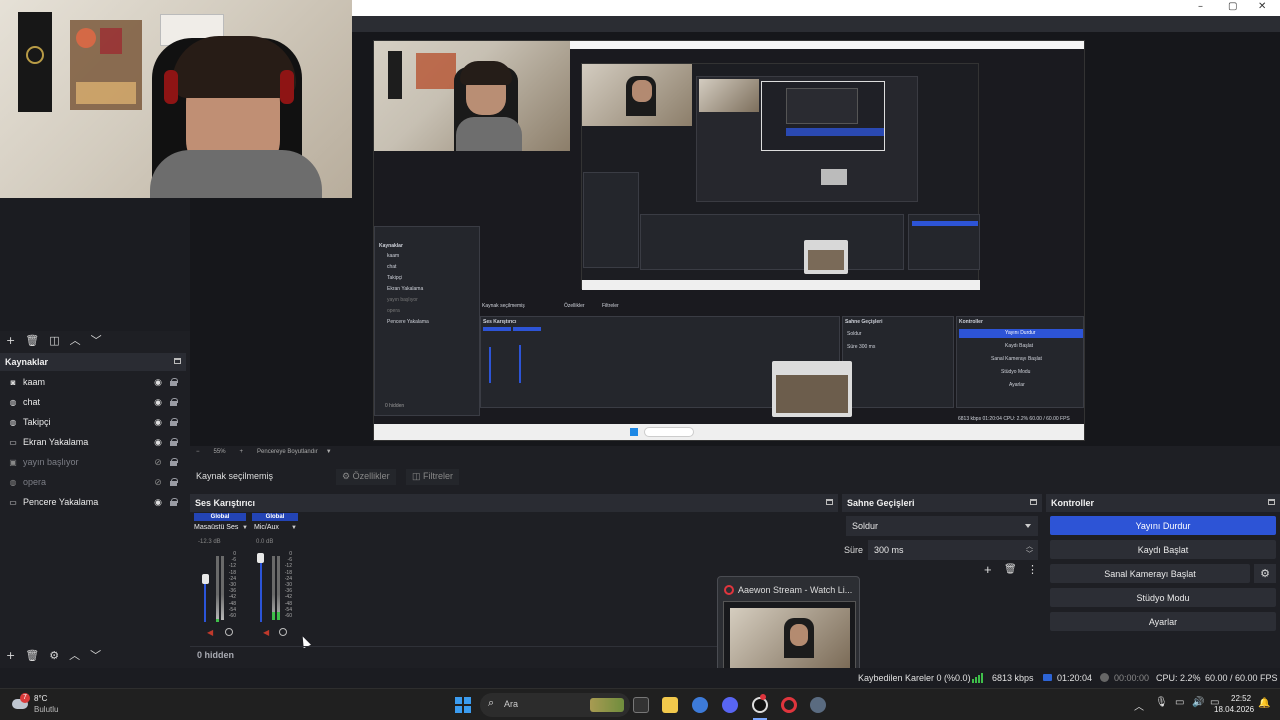 This screenshot has height=720, width=1280. Describe the element at coordinates (242, 454) in the screenshot. I see `zoom-in-button: +` at that location.